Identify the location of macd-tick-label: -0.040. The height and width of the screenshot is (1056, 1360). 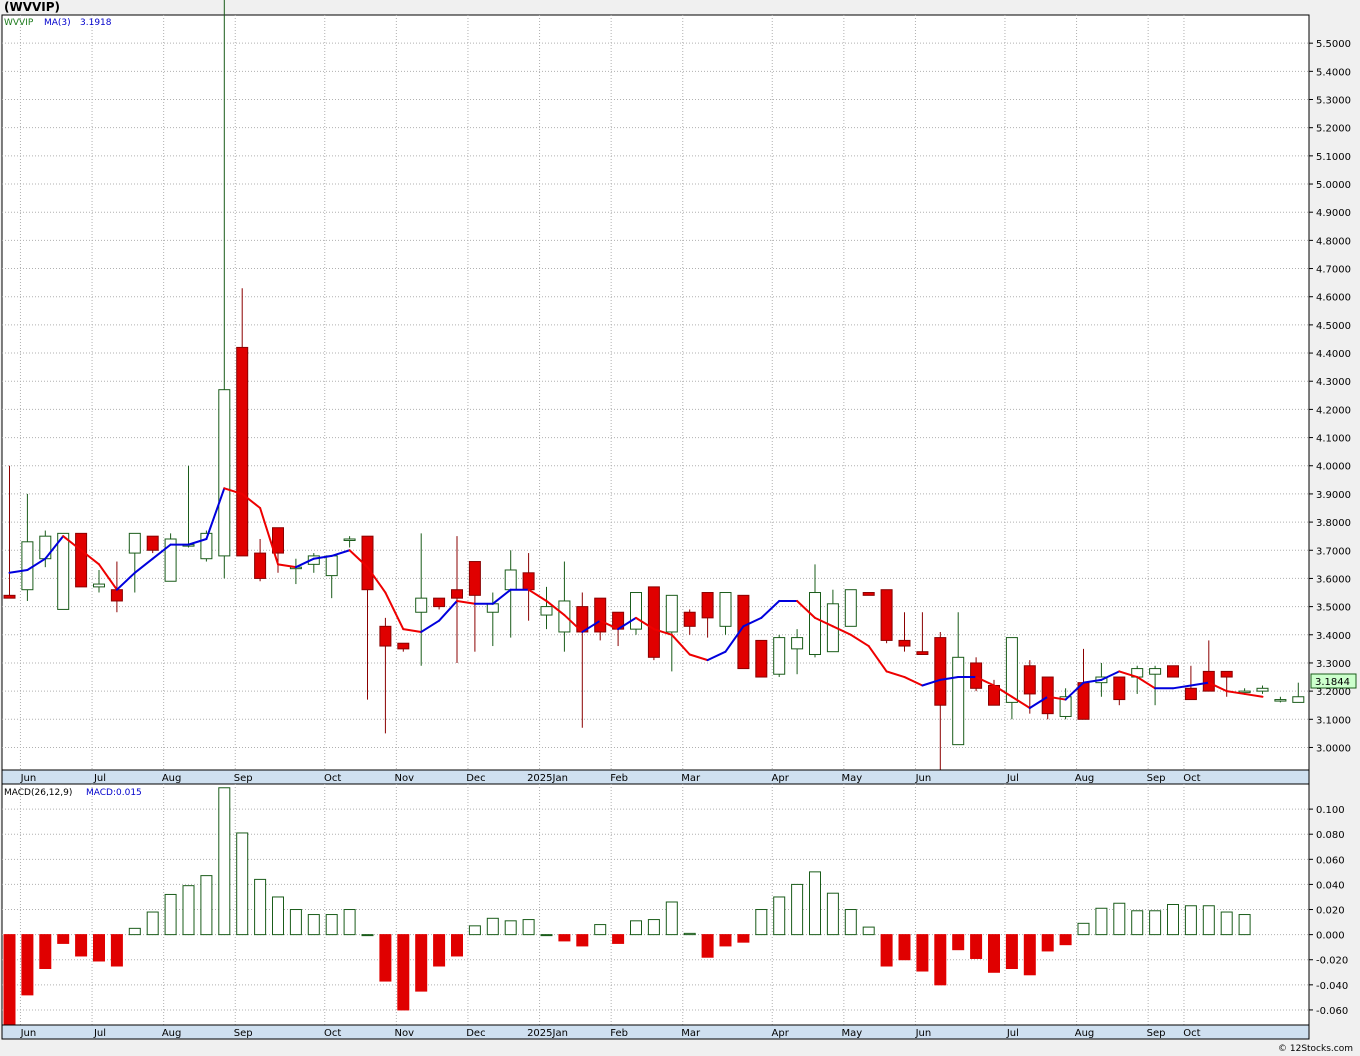
(1332, 986).